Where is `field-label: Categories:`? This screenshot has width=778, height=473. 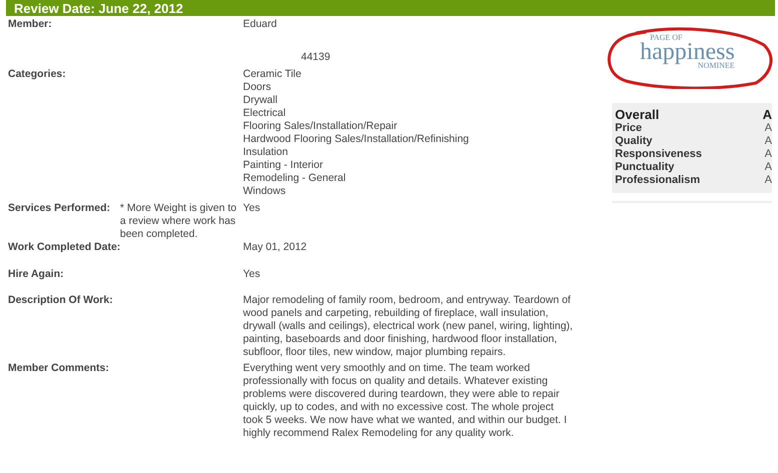 field-label: Categories: is located at coordinates (37, 74).